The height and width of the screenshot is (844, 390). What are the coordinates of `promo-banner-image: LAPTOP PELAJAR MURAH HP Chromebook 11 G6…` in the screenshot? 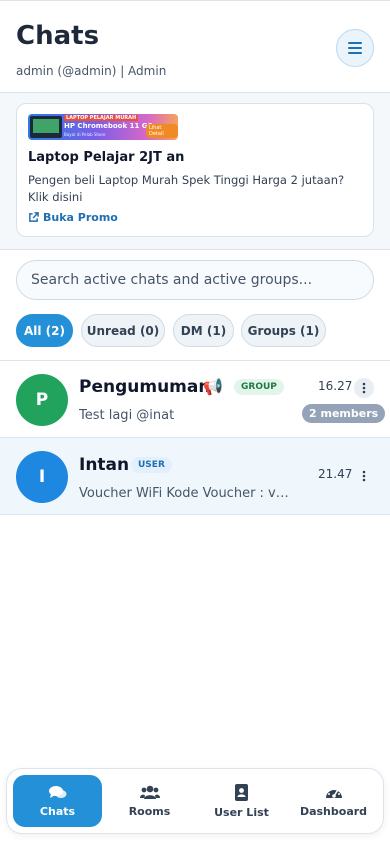 It's located at (103, 127).